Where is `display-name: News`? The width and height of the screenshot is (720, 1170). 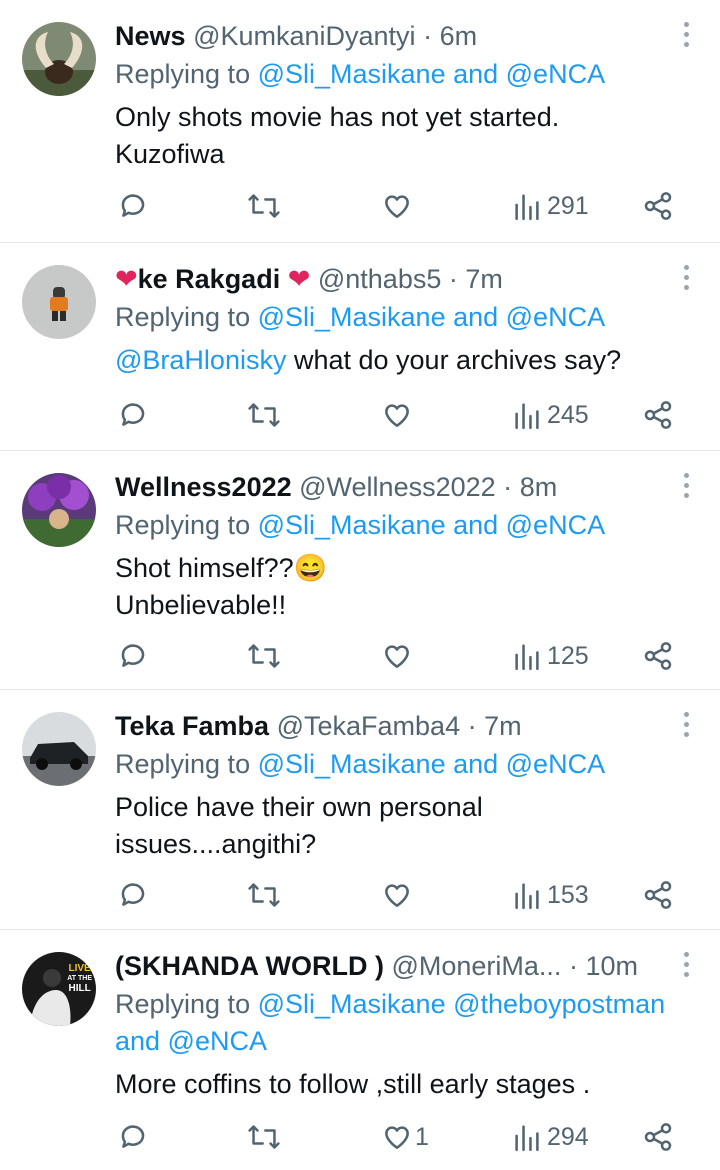 display-name: News is located at coordinates (150, 36).